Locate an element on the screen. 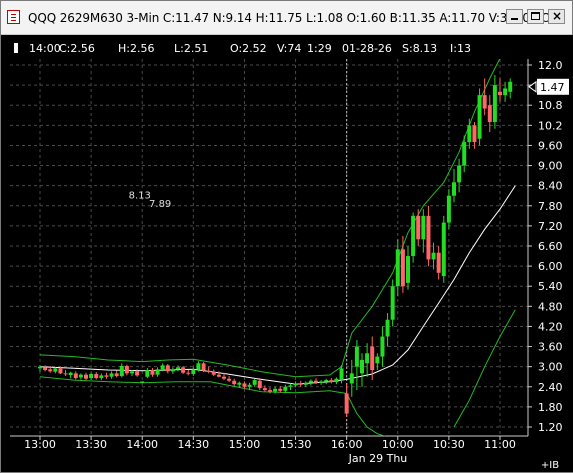 The height and width of the screenshot is (473, 573). price-annotation: 8.13 is located at coordinates (140, 196).